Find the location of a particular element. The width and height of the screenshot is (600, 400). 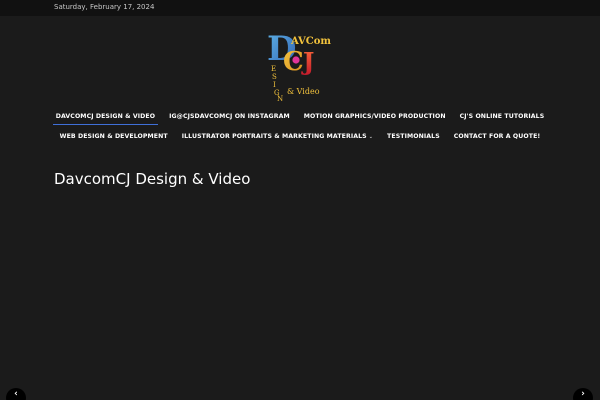

svg-text: AVCom is located at coordinates (310, 41).